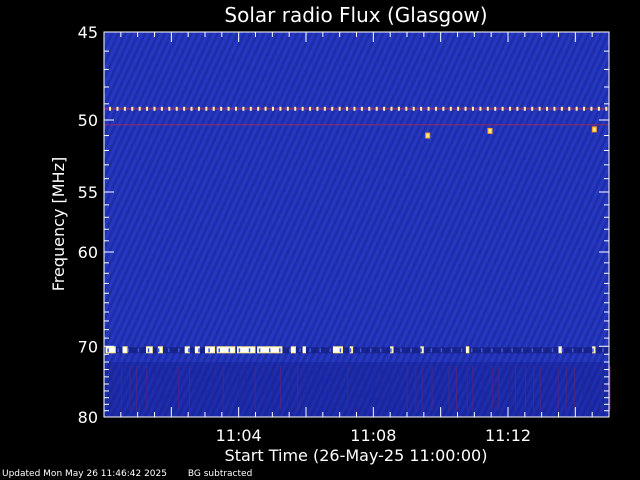 The height and width of the screenshot is (480, 640). I want to click on chart-title: Solar radio Flux (Glasgow), so click(355, 15).